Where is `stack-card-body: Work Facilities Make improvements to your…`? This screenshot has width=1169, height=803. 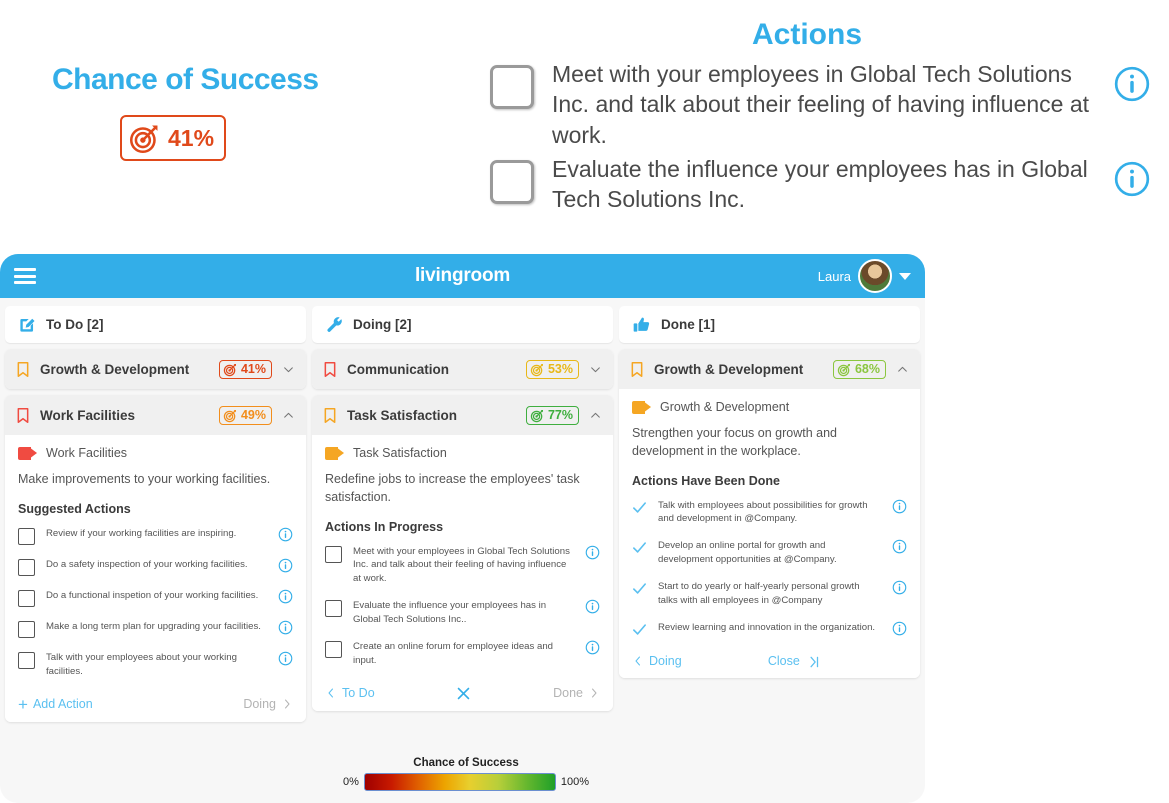
stack-card-body: Work Facilities Make improvements to your… is located at coordinates (155, 578).